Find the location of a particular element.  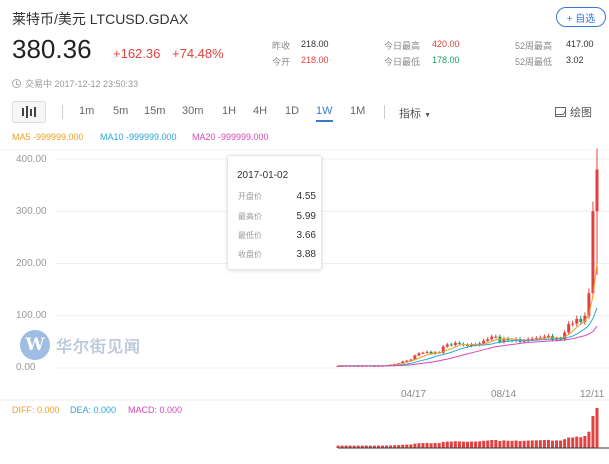

macd-dea-legend: DEA: 0.000 is located at coordinates (93, 410).